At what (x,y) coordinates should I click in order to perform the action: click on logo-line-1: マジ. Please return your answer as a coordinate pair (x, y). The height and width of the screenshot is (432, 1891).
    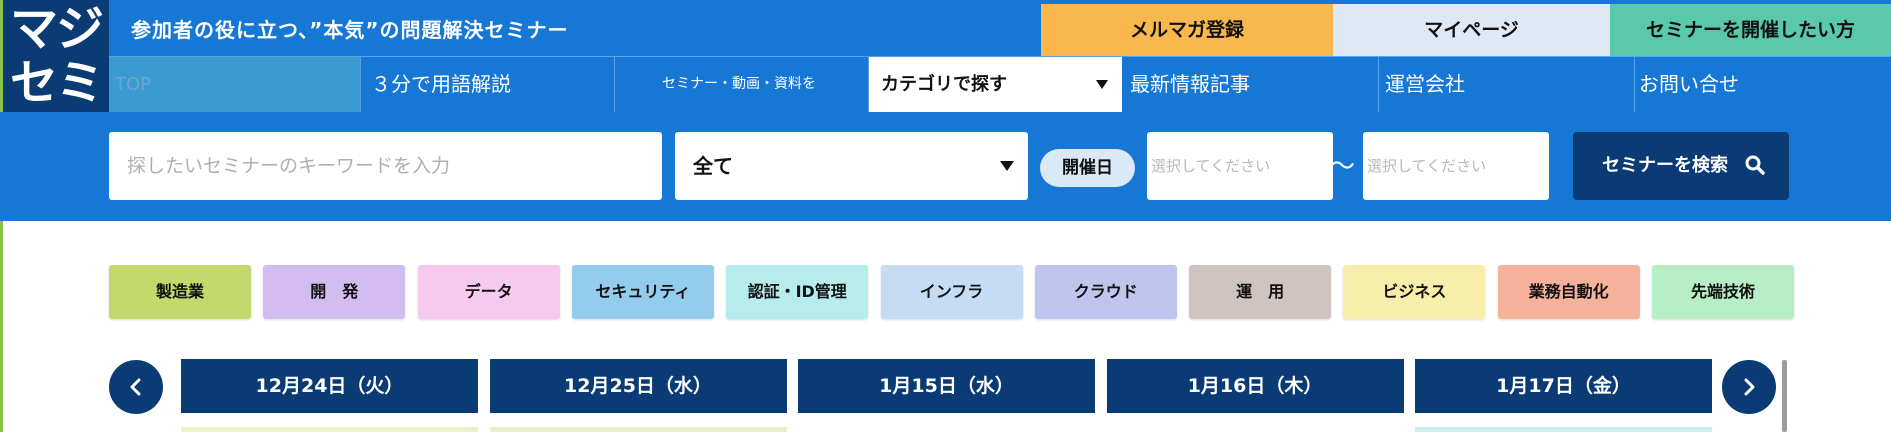
    Looking at the image, I should click on (56, 29).